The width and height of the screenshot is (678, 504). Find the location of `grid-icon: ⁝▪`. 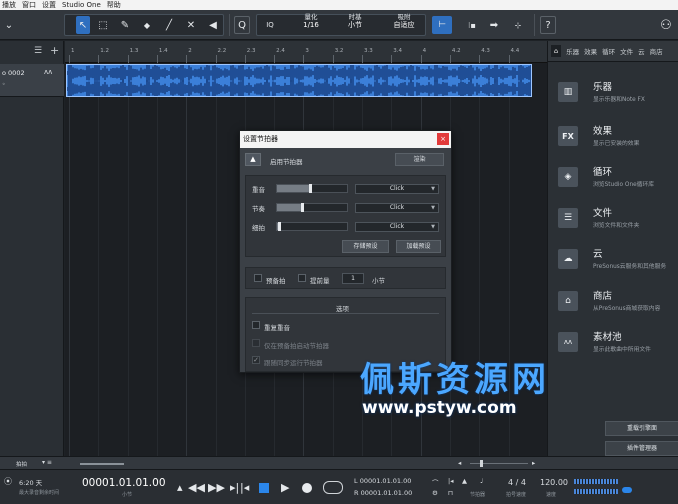

grid-icon: ⁝▪ is located at coordinates (472, 25).